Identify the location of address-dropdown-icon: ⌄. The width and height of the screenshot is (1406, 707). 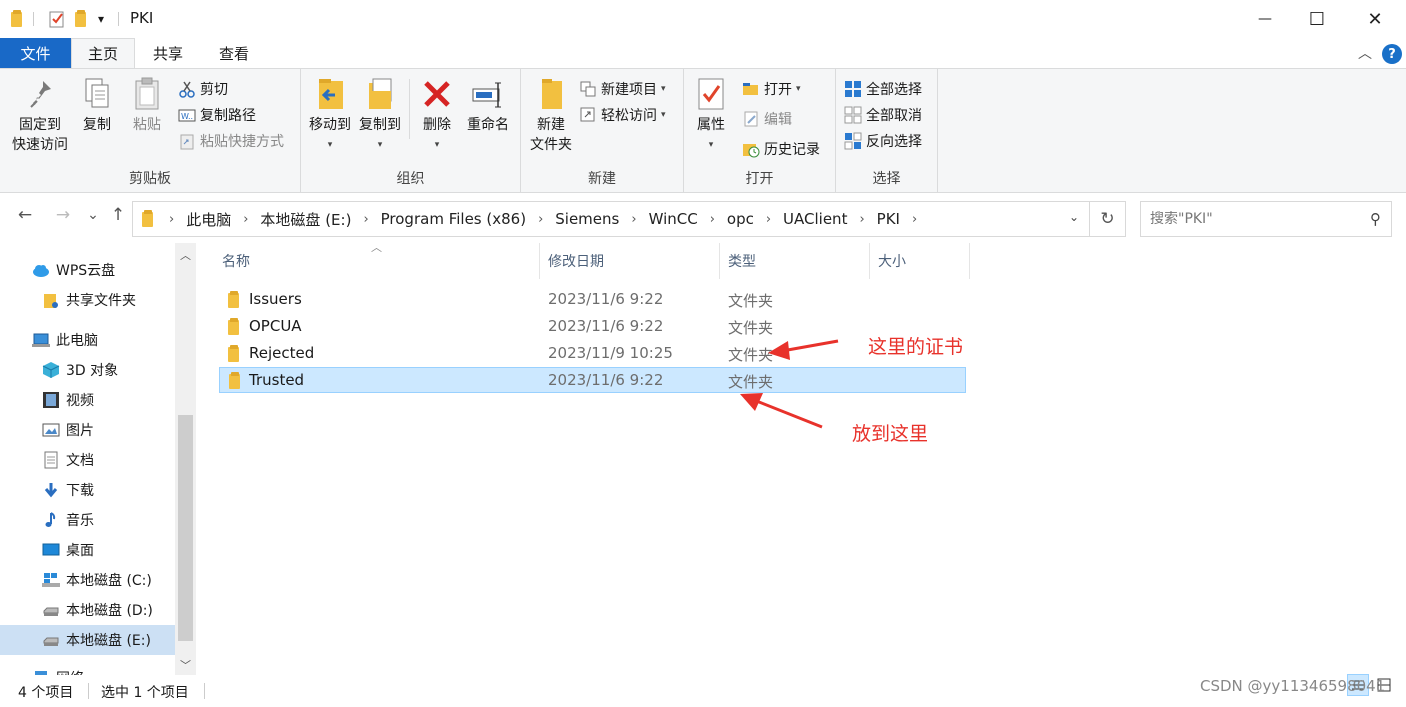
(1074, 217).